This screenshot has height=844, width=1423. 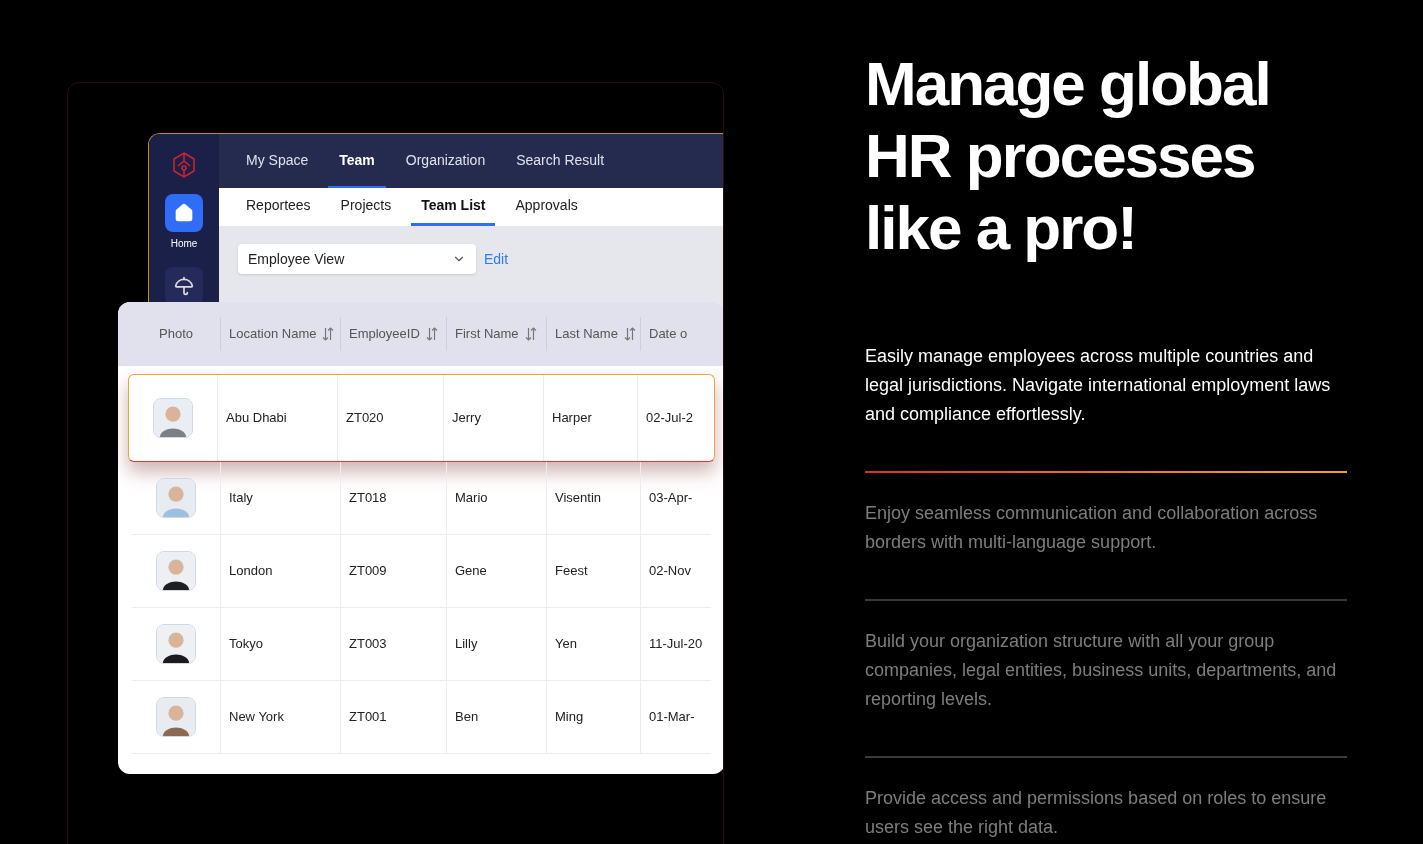 What do you see at coordinates (668, 334) in the screenshot?
I see `column-header: Date o` at bounding box center [668, 334].